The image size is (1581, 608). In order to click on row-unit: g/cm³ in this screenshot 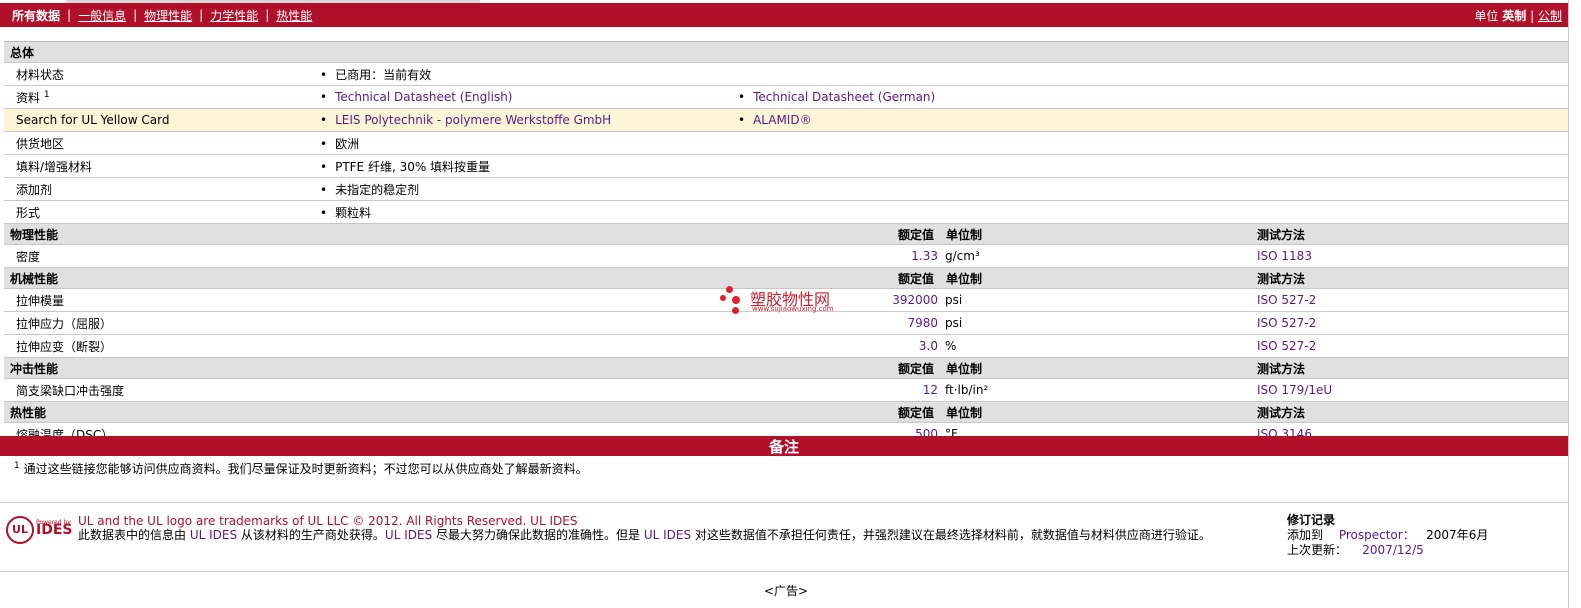, I will do `click(962, 256)`.